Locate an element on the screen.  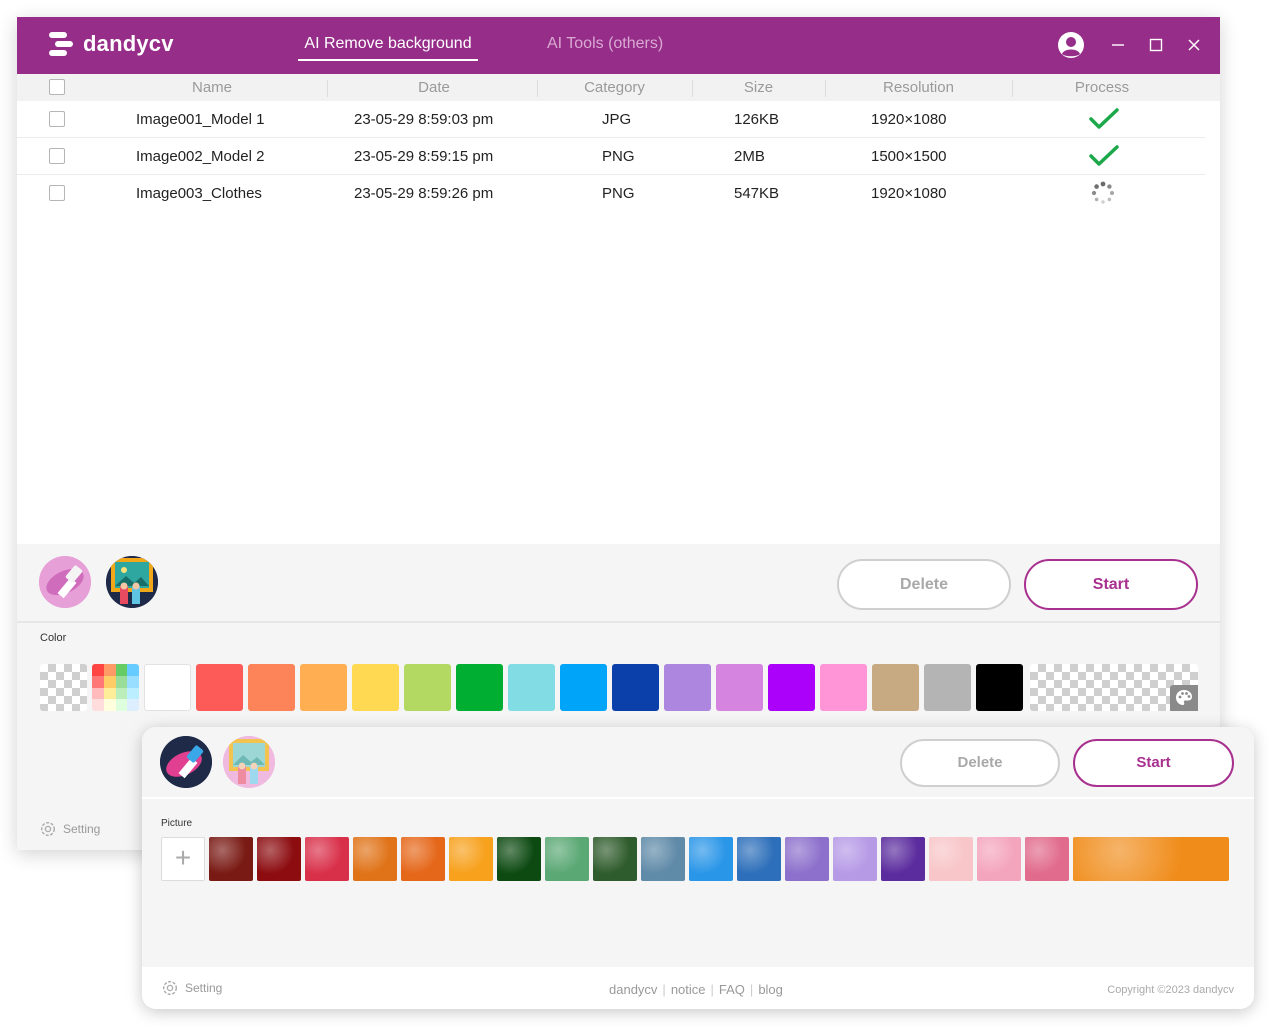
account-icon is located at coordinates (1071, 45).